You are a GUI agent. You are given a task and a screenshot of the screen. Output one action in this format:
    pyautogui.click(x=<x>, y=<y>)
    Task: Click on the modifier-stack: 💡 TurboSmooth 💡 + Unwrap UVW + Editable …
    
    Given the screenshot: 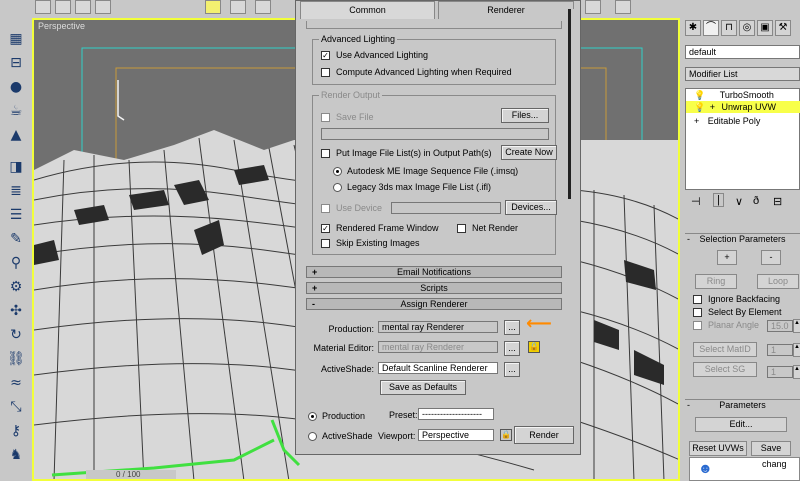 What is the action you would take?
    pyautogui.click(x=742, y=139)
    